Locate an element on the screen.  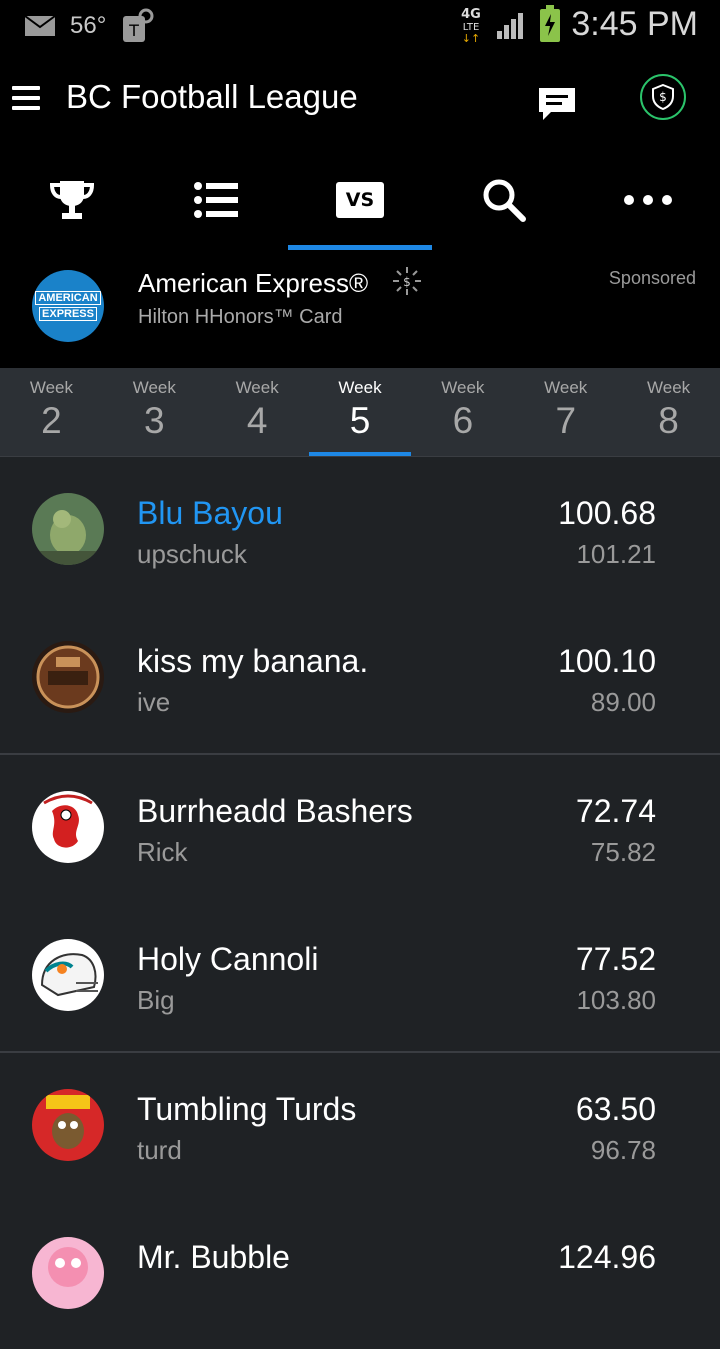
team-row: Tumbling Turds turd 63.50 96.78 is located at coordinates (360, 1127).